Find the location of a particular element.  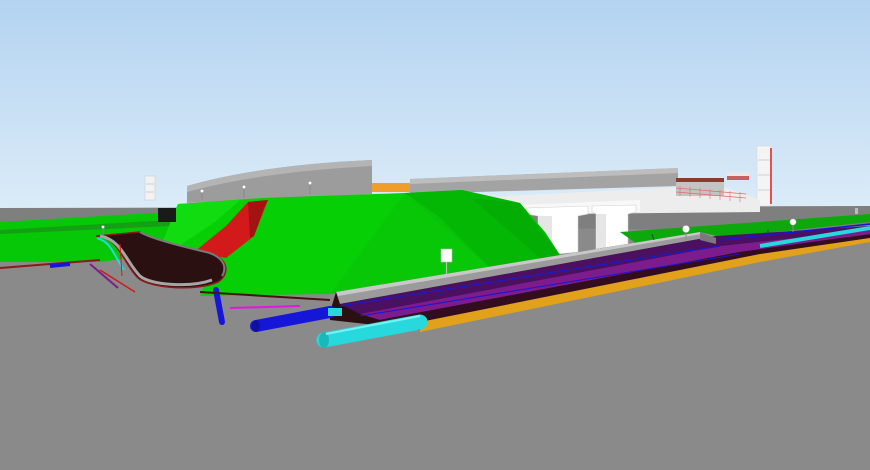

cyan-box is located at coordinates (335, 312).